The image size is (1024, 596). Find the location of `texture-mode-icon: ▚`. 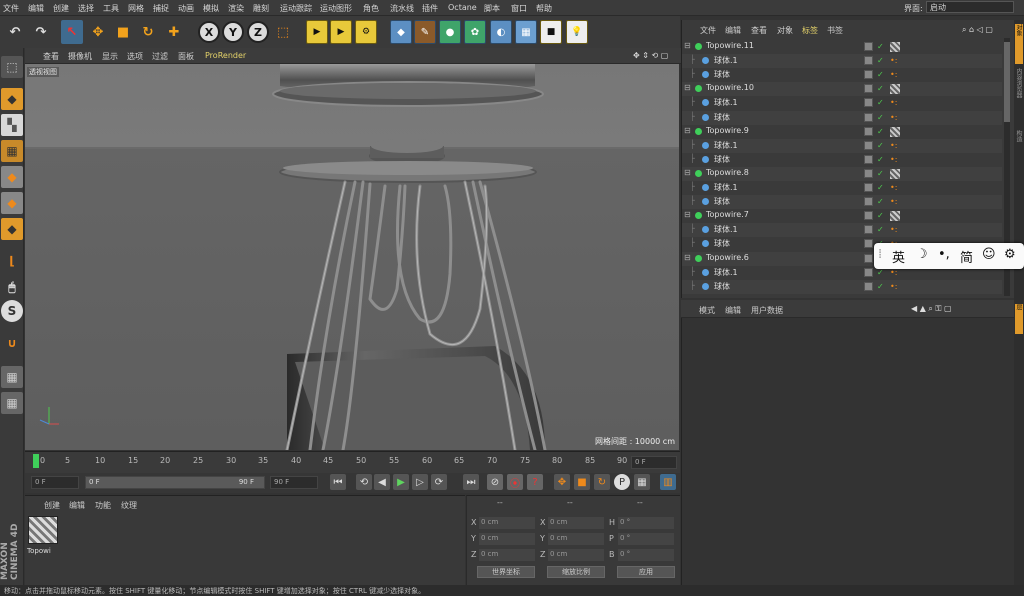

texture-mode-icon: ▚ is located at coordinates (12, 125).